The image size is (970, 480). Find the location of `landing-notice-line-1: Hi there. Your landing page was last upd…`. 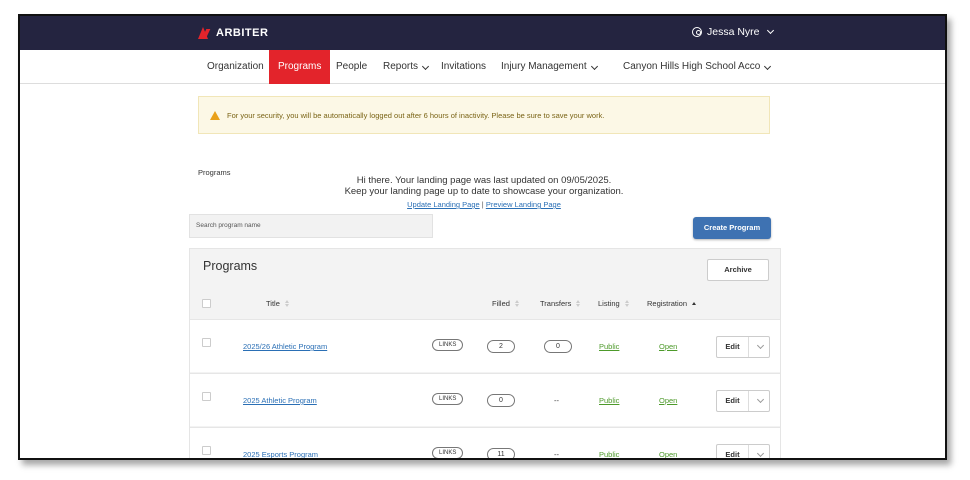

landing-notice-line-1: Hi there. Your landing page was last upd… is located at coordinates (484, 180).